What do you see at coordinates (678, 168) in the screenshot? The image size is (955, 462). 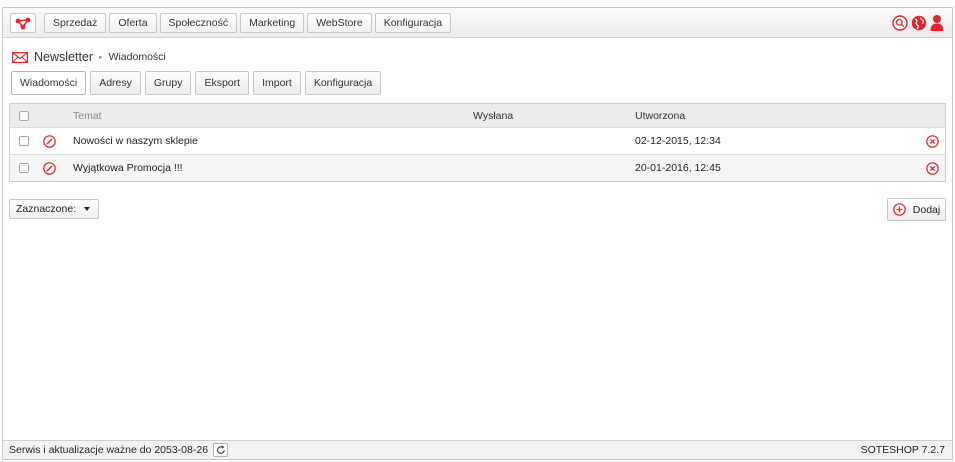 I see `message-created-date: 20-01-2016, 12:45` at bounding box center [678, 168].